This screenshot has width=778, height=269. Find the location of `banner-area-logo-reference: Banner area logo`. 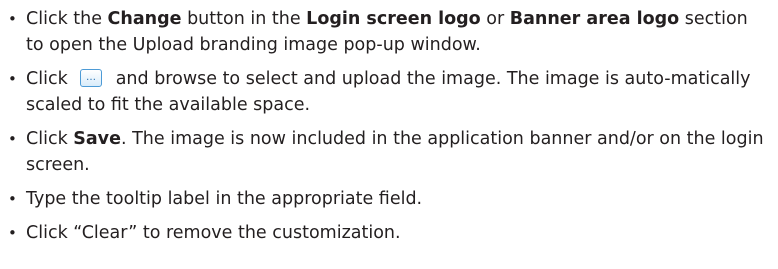

banner-area-logo-reference: Banner area logo is located at coordinates (594, 19).